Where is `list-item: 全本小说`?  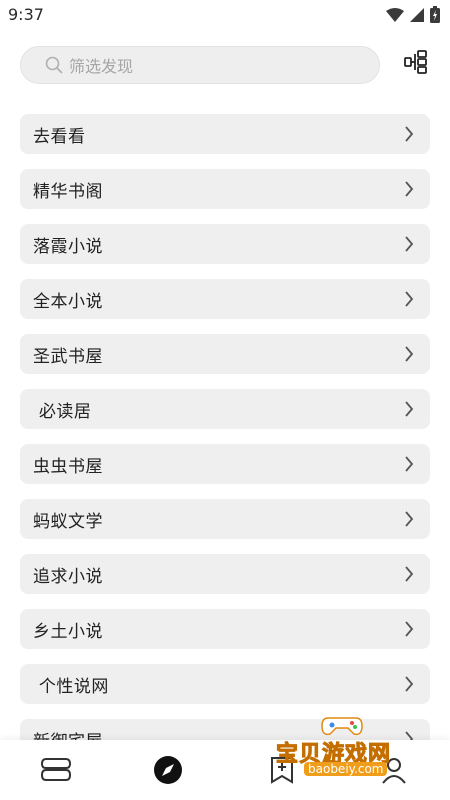
list-item: 全本小说 is located at coordinates (225, 299).